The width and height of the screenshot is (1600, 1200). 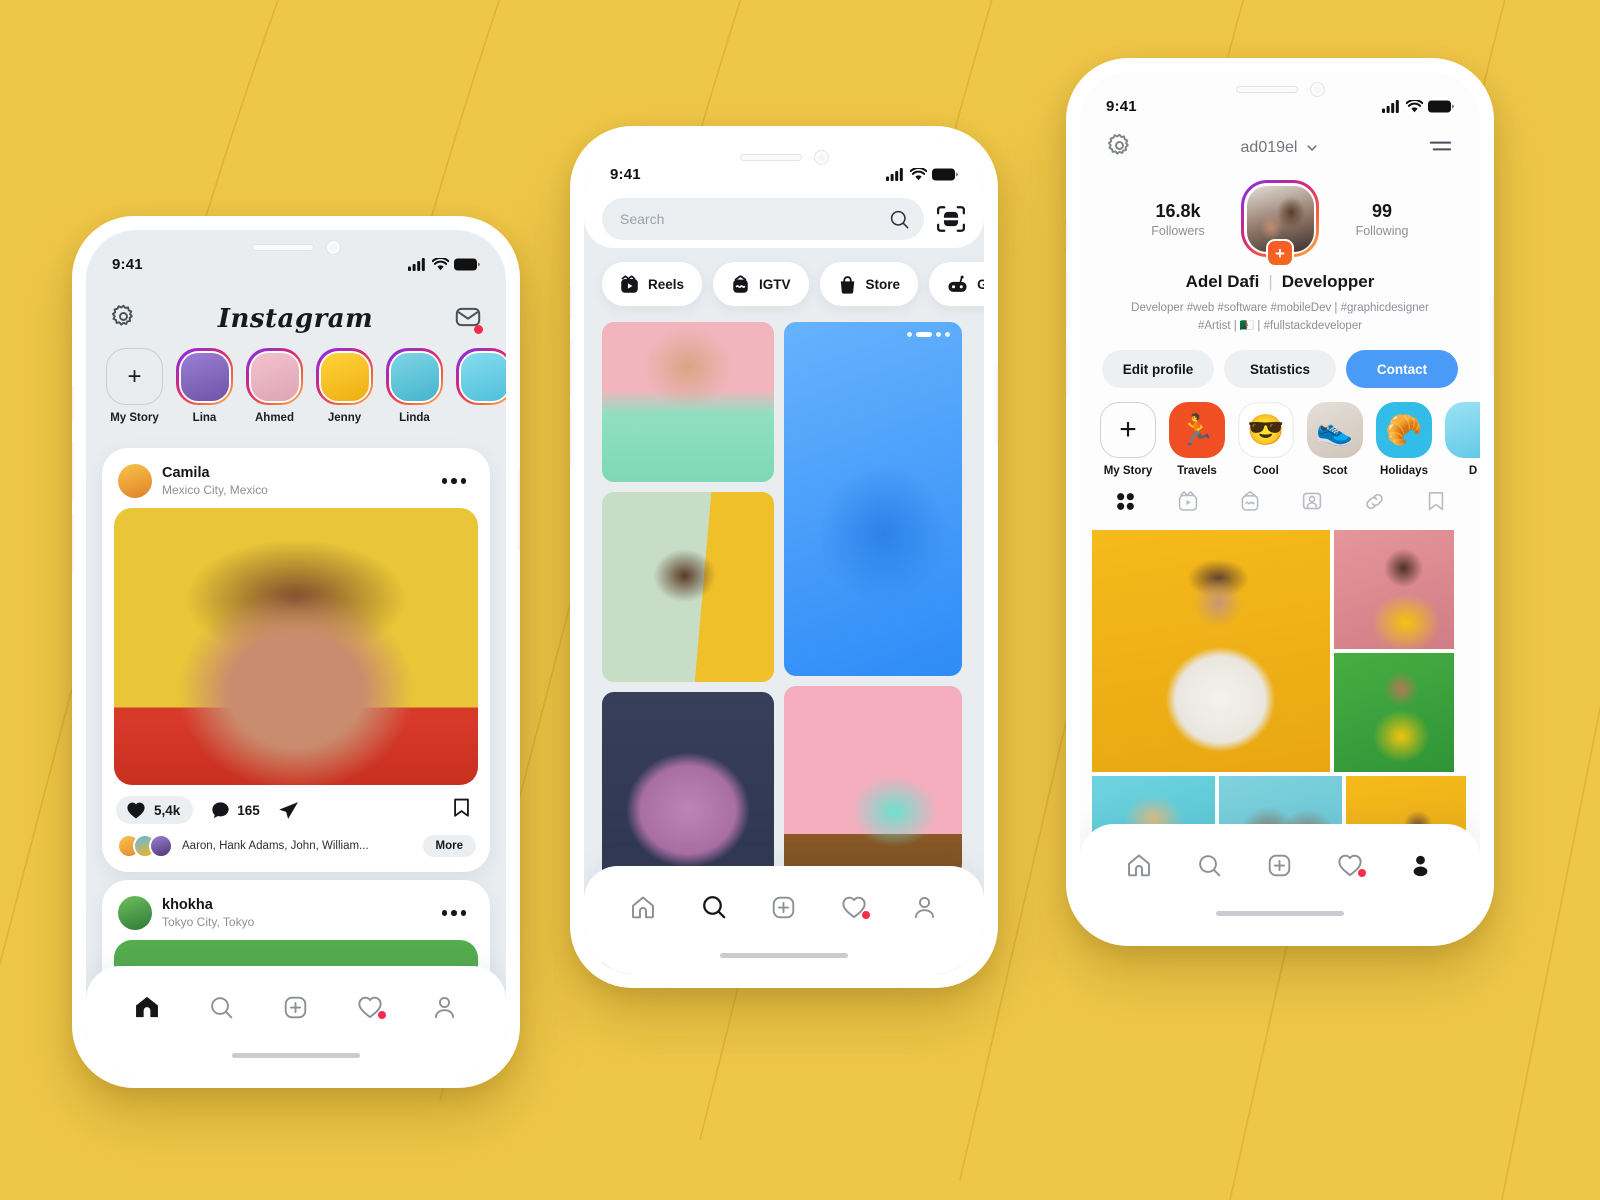 What do you see at coordinates (1128, 439) in the screenshot?
I see `highlight-my-story: + My Story` at bounding box center [1128, 439].